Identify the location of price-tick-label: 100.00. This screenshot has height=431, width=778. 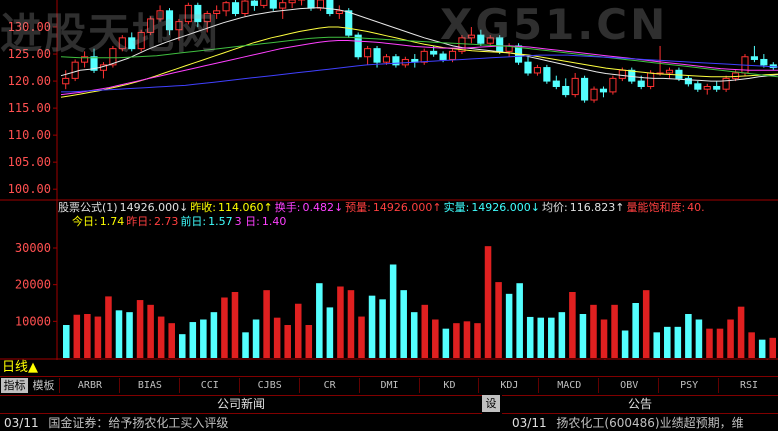
(29, 189).